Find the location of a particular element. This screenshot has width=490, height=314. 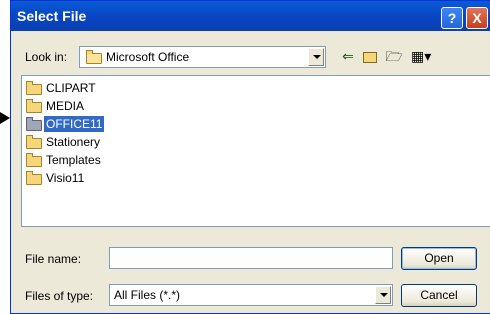

help-icon: ? is located at coordinates (452, 18).